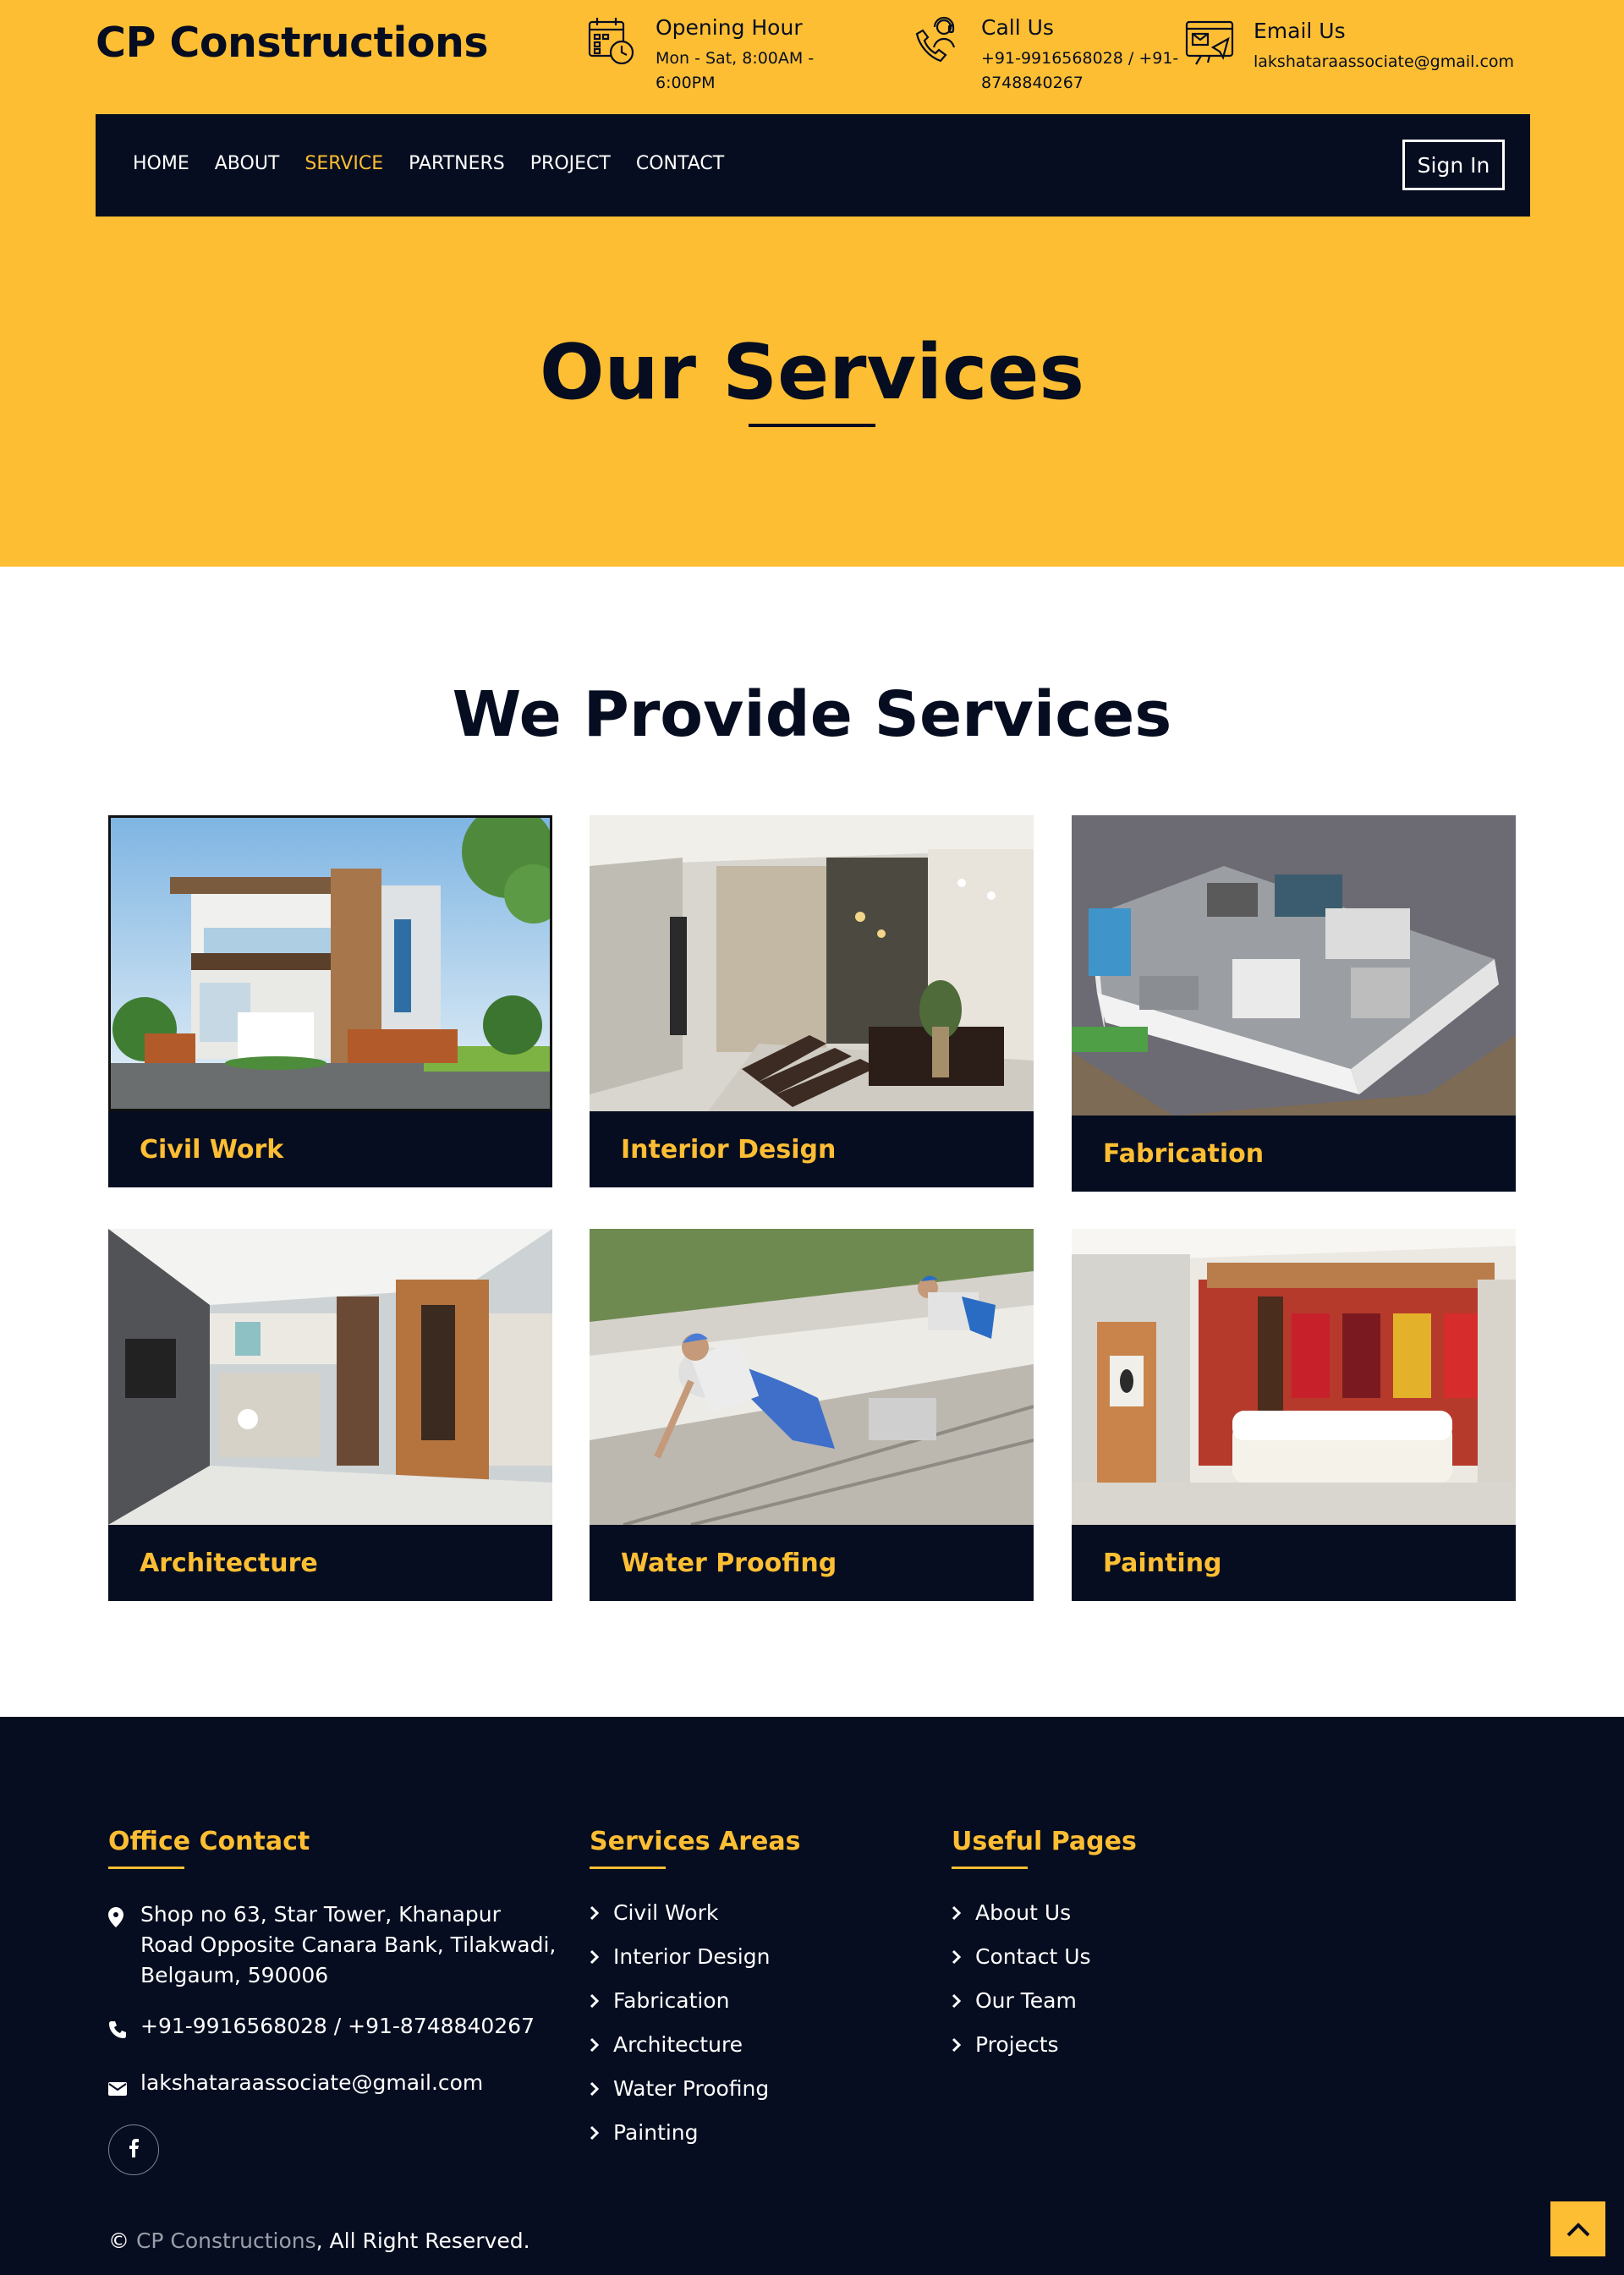 The width and height of the screenshot is (1624, 2275). What do you see at coordinates (612, 40) in the screenshot?
I see `calendar-clock-icon` at bounding box center [612, 40].